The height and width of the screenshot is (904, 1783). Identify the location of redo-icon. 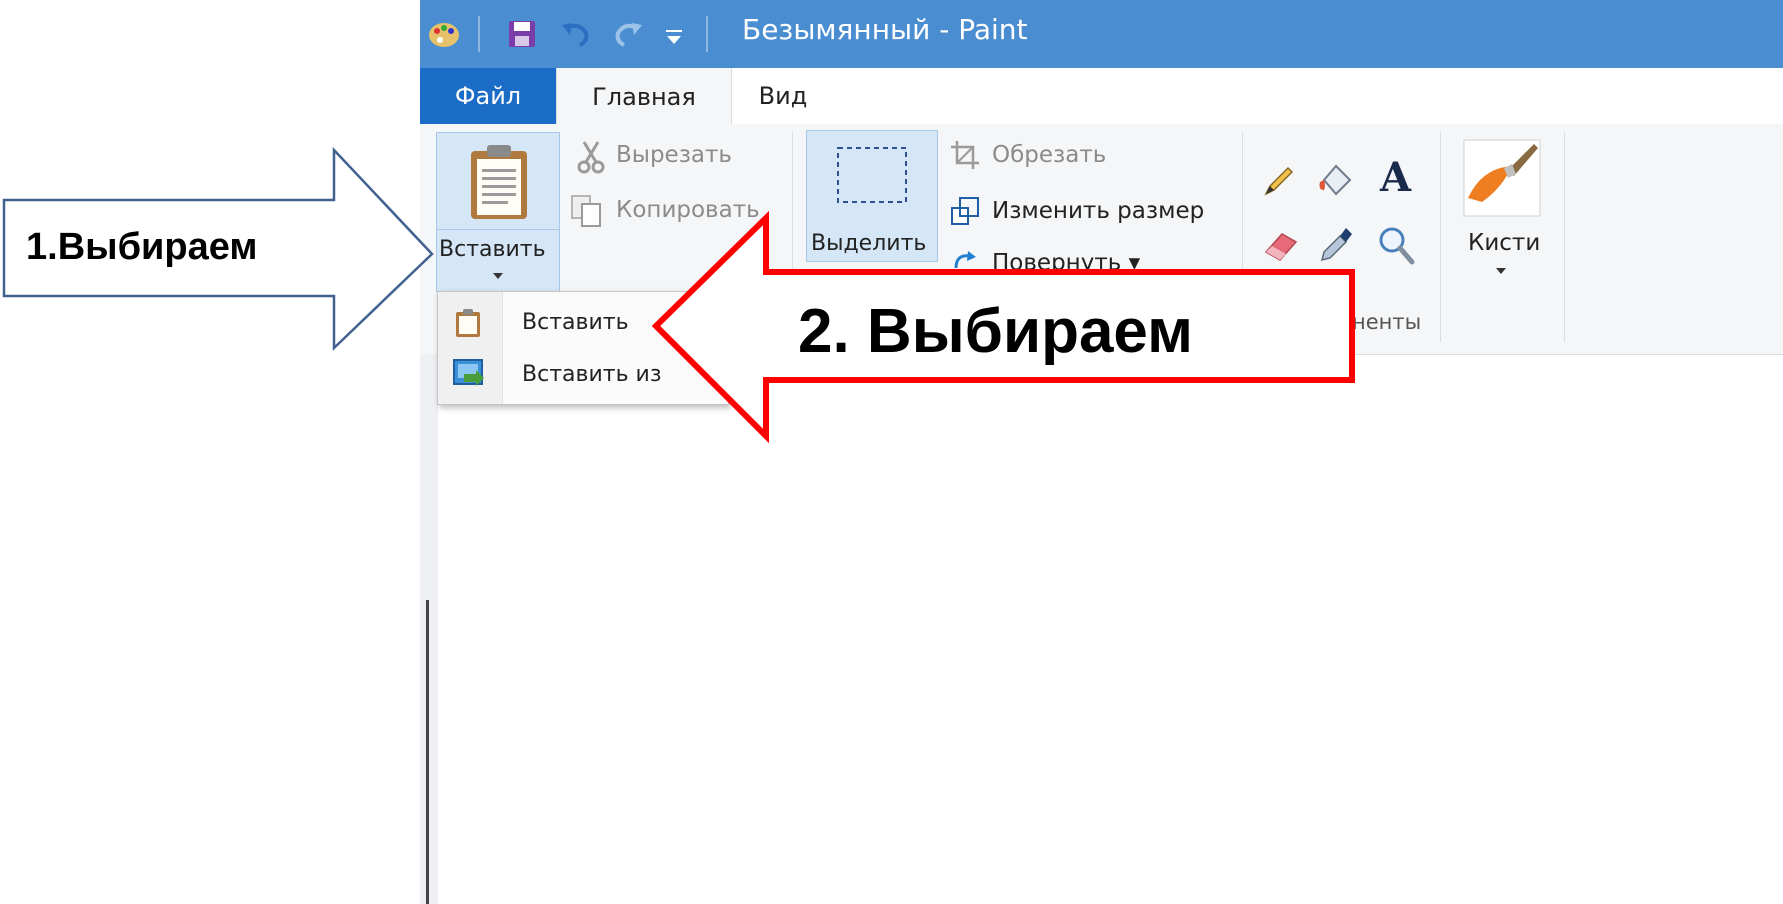
(629, 34).